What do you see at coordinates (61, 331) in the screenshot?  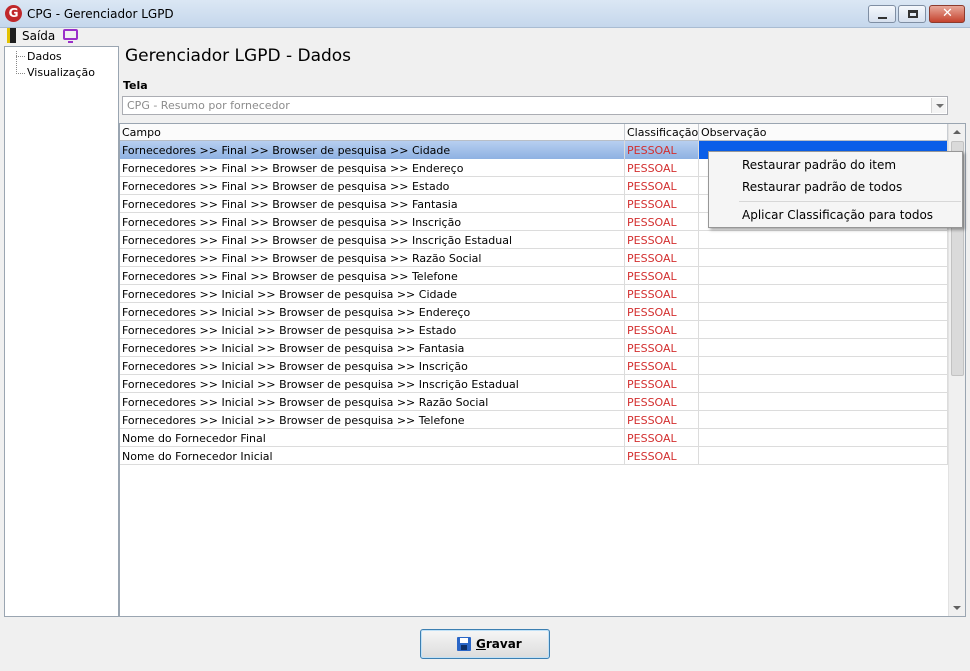 I see `navigation-tree: Dados Visualização` at bounding box center [61, 331].